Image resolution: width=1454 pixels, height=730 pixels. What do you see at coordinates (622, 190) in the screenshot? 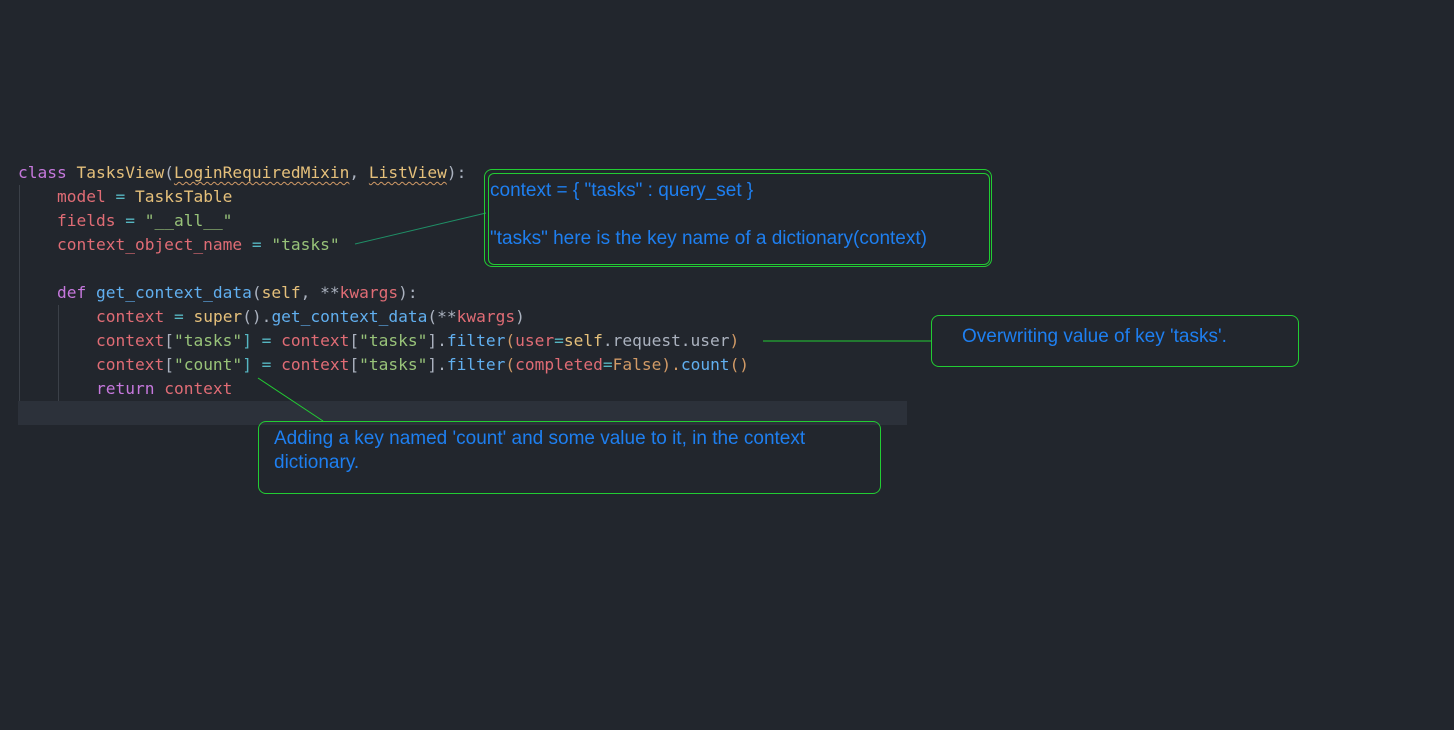
I see `context-annotation-line1: context = { "tasks" : query_set }` at bounding box center [622, 190].